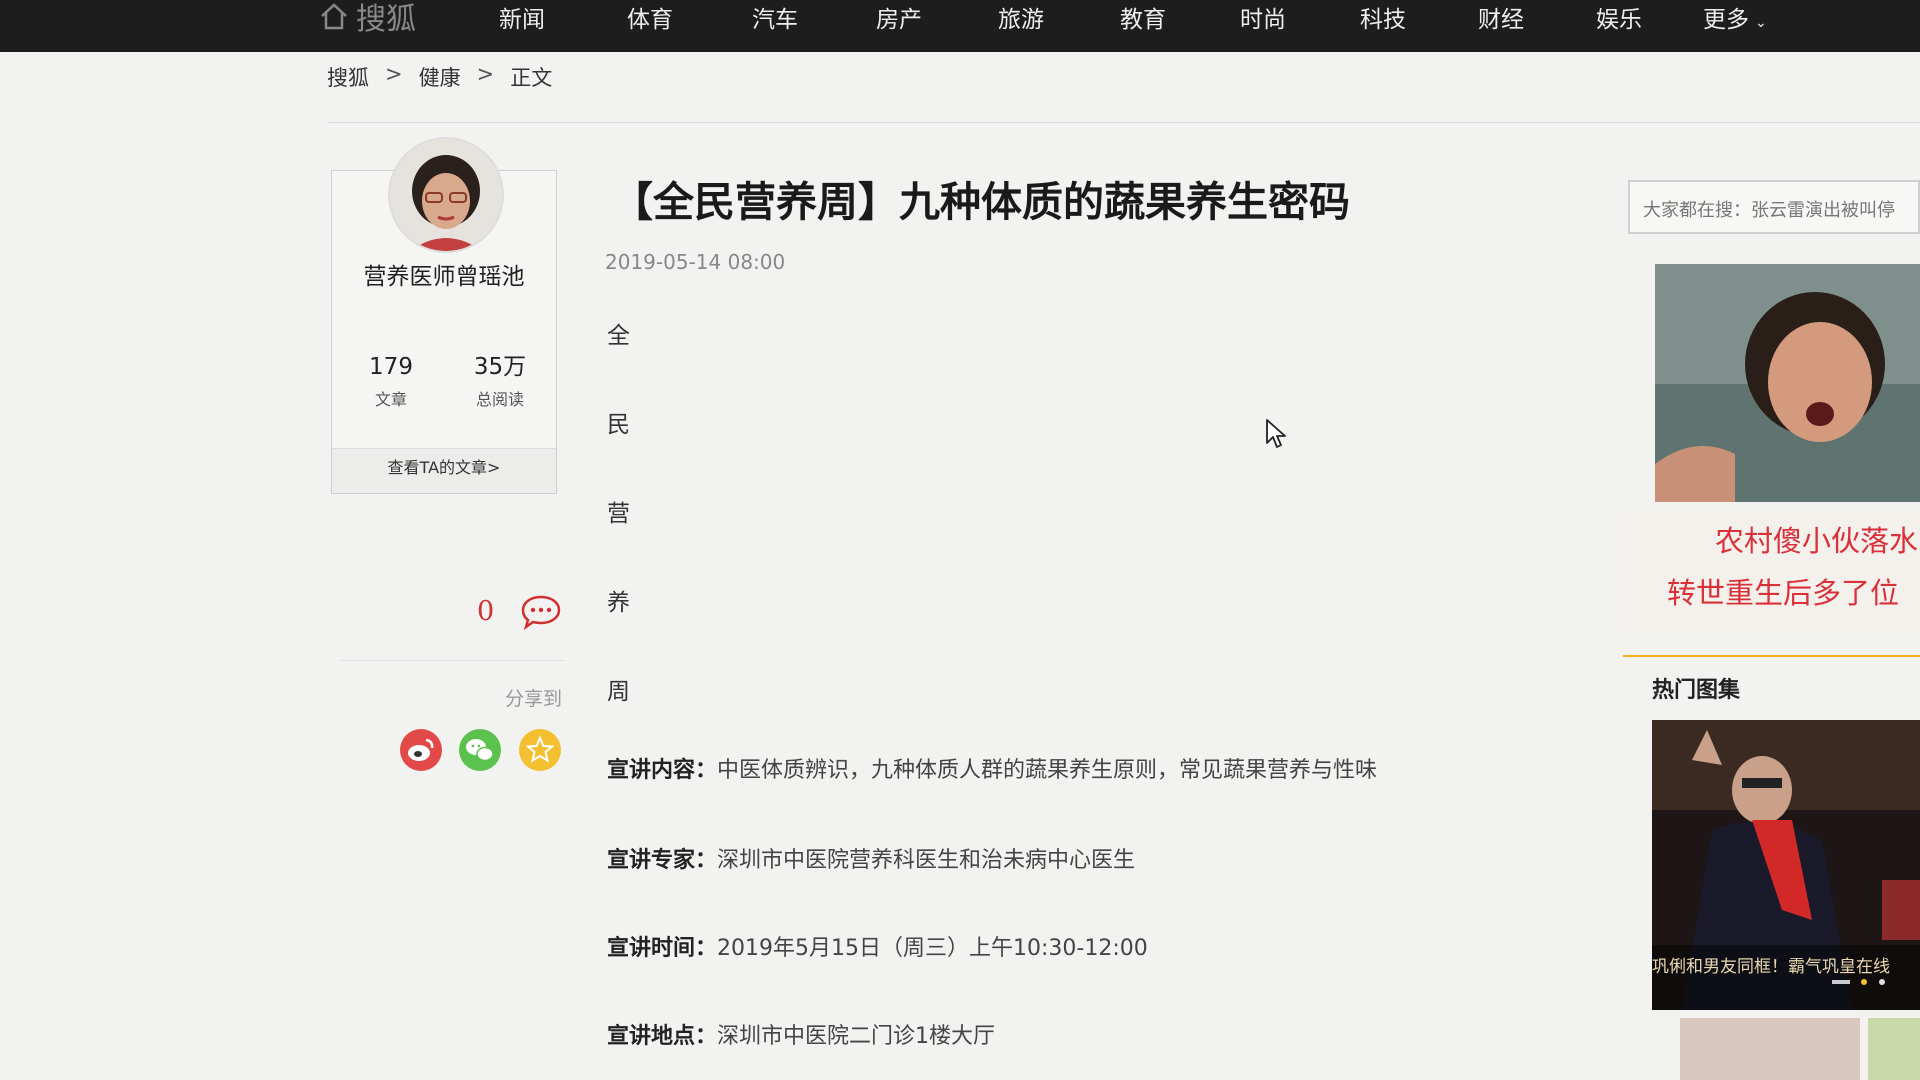 The height and width of the screenshot is (1080, 1920). I want to click on chevron-down-icon: ⌄, so click(1761, 23).